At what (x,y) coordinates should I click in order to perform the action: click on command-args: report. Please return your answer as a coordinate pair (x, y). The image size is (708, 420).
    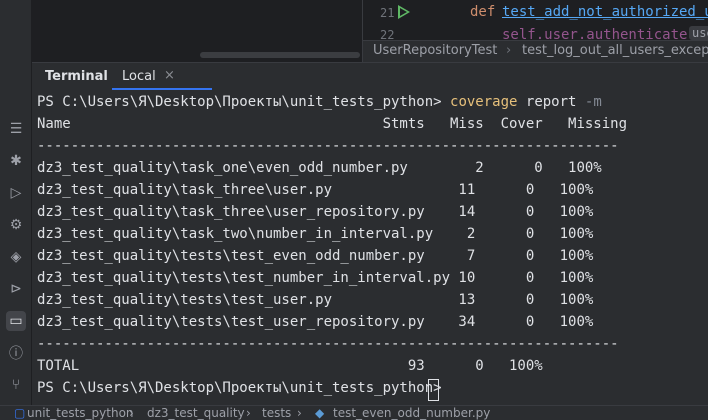
    Looking at the image, I should click on (551, 102).